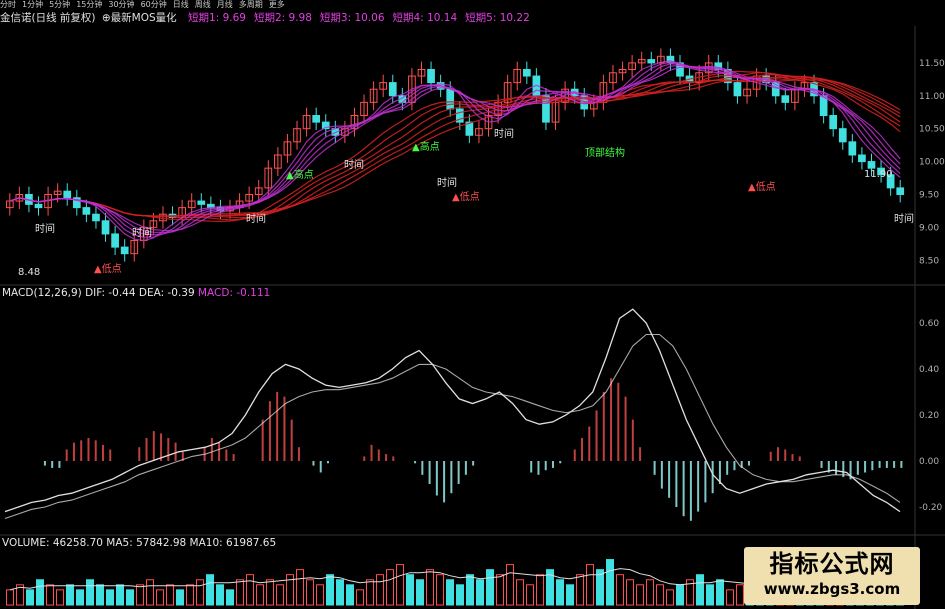  Describe the element at coordinates (929, 324) in the screenshot. I see `macd-tick-0: 0.60` at that location.